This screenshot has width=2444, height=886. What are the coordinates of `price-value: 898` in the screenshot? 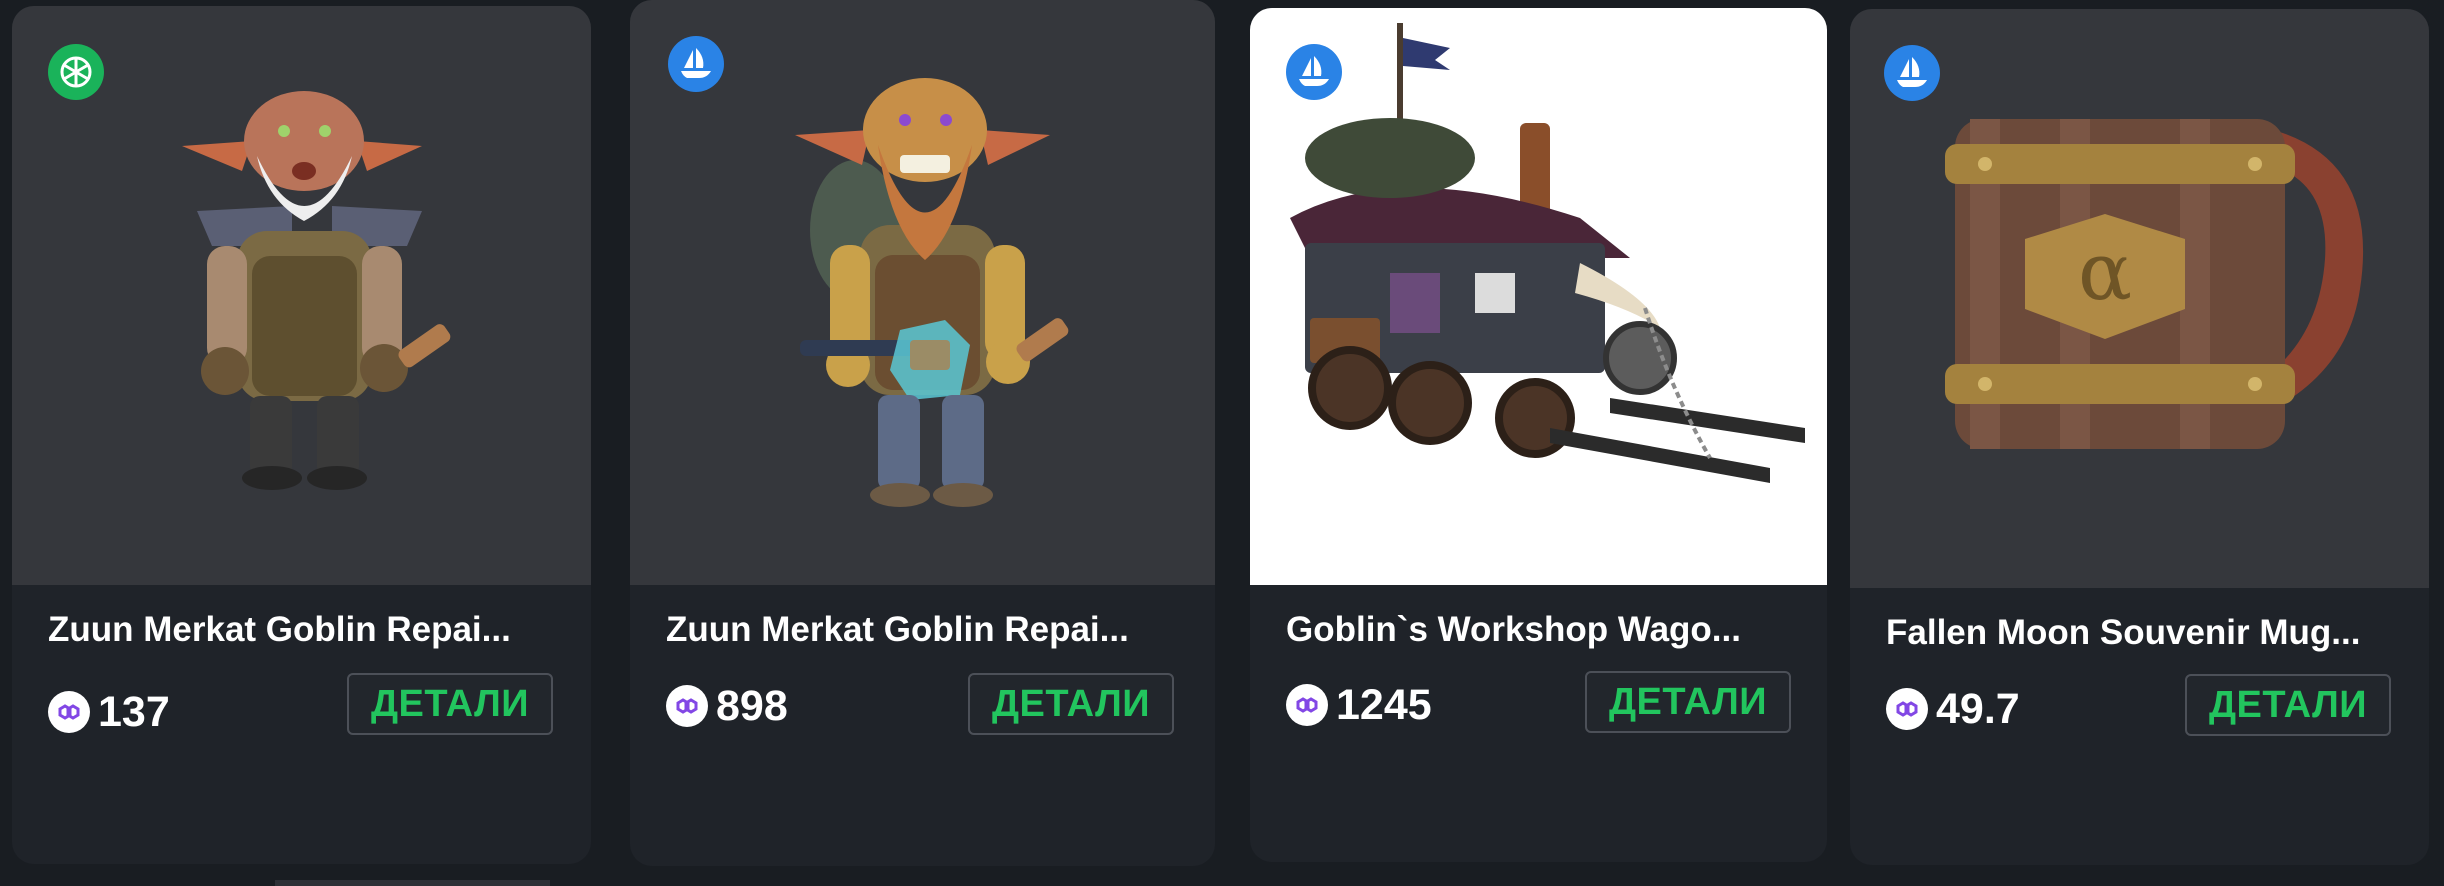 It's located at (752, 705).